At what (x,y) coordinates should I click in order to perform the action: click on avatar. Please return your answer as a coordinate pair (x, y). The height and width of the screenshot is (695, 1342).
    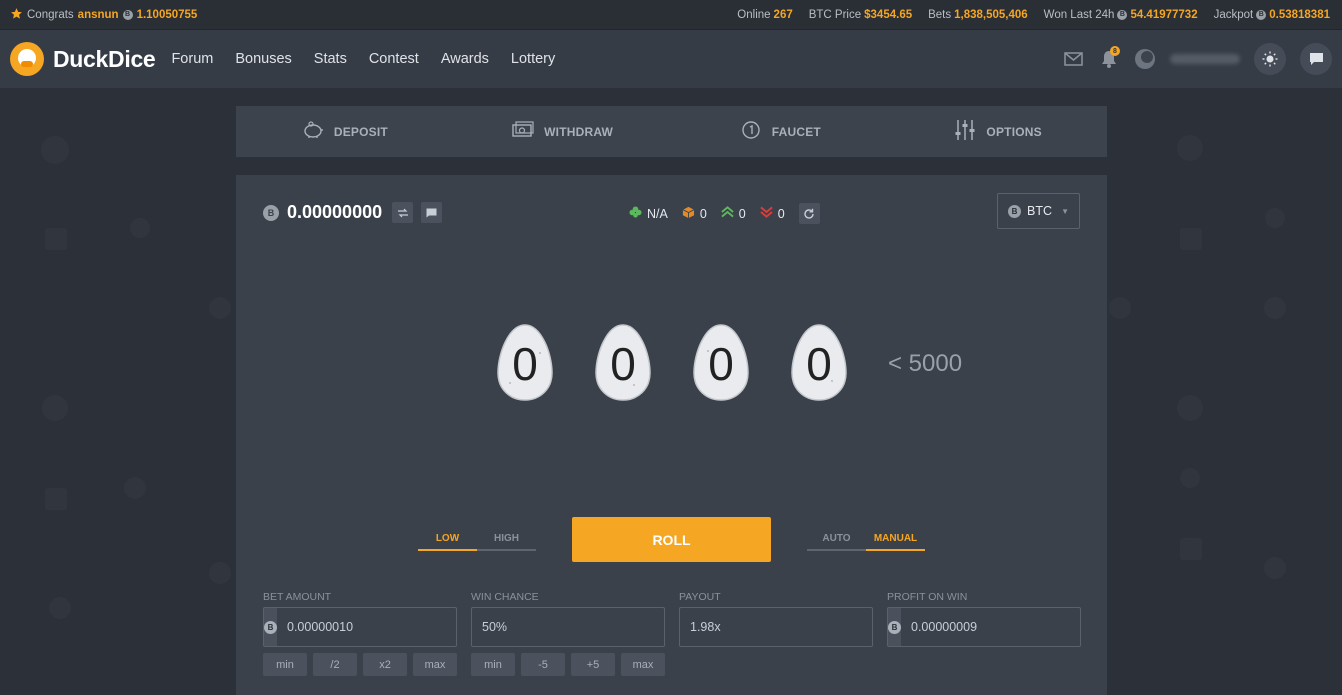
    Looking at the image, I should click on (1145, 59).